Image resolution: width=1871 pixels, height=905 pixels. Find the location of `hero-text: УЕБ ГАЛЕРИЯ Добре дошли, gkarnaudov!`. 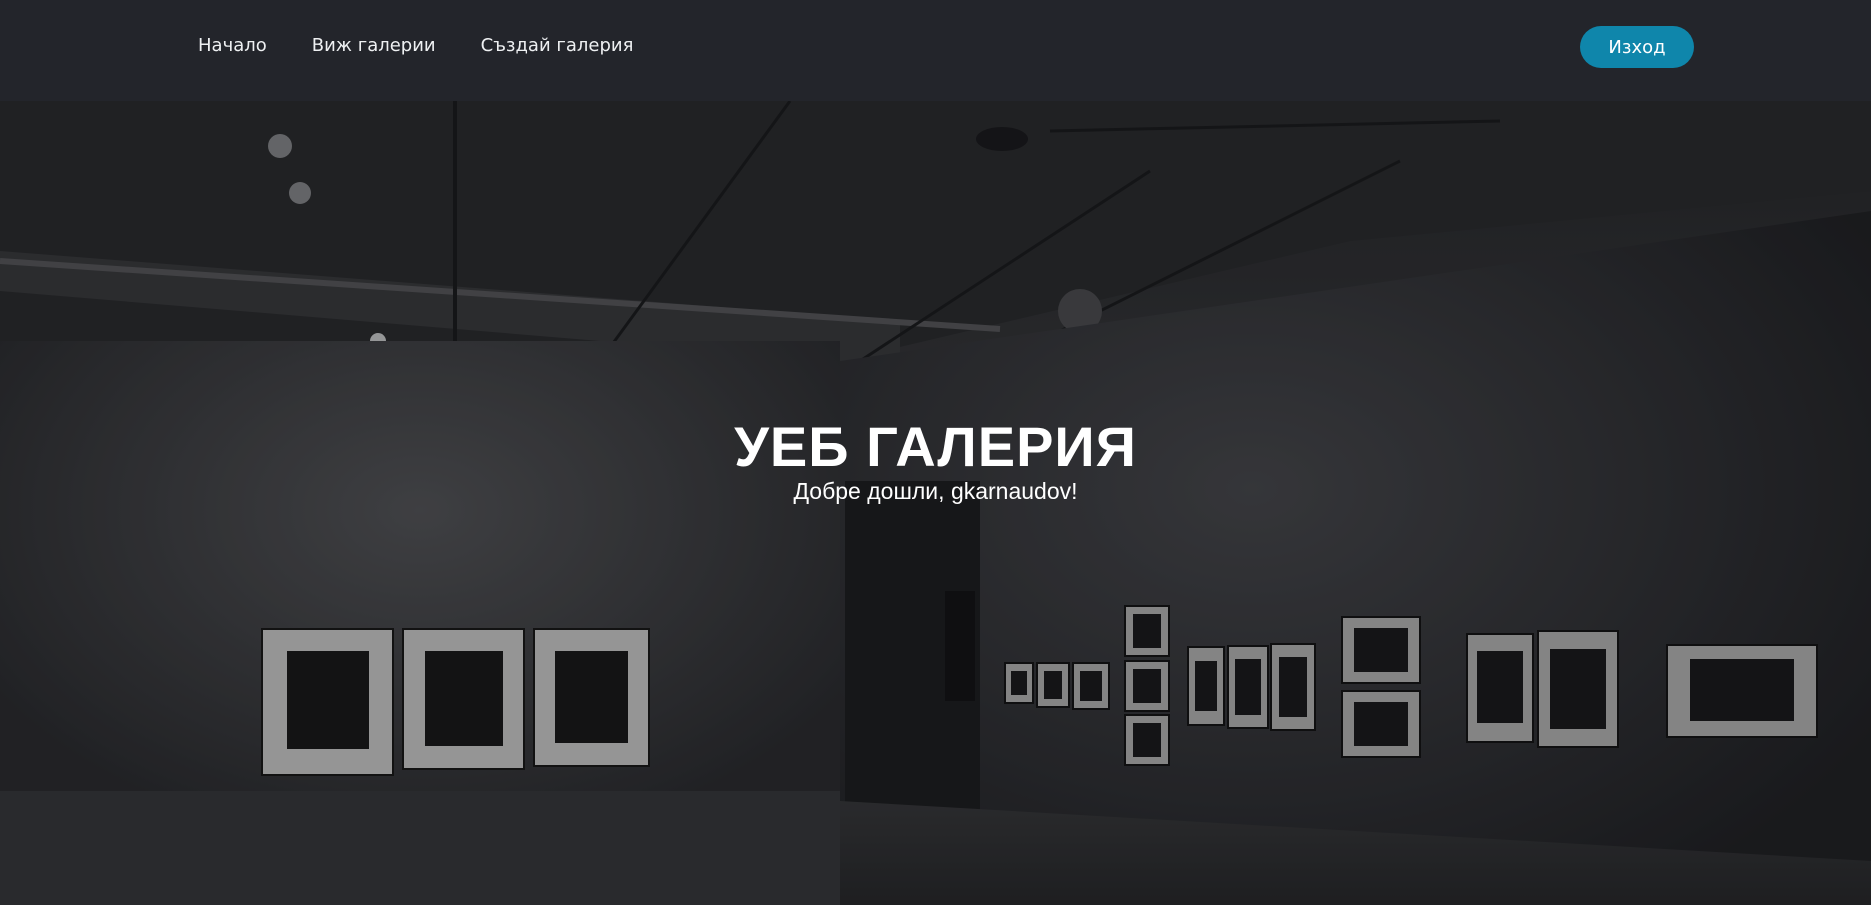

hero-text: УЕБ ГАЛЕРИЯ Добре дошли, gkarnaudov! is located at coordinates (935, 461).